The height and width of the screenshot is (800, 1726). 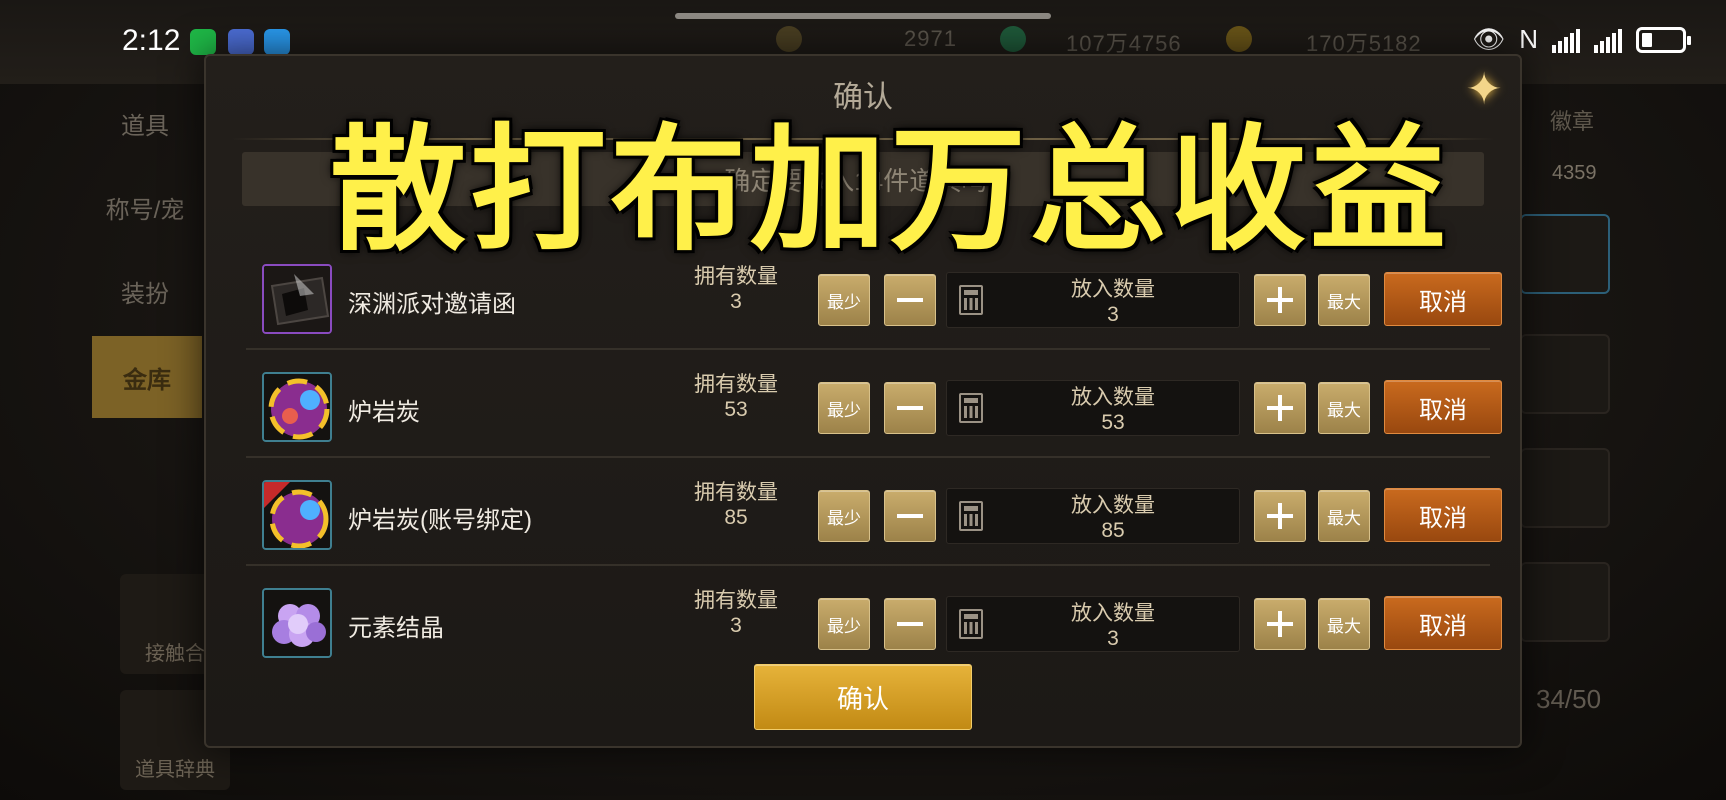 What do you see at coordinates (1569, 699) in the screenshot?
I see `bg-capacity-counter: 34/50` at bounding box center [1569, 699].